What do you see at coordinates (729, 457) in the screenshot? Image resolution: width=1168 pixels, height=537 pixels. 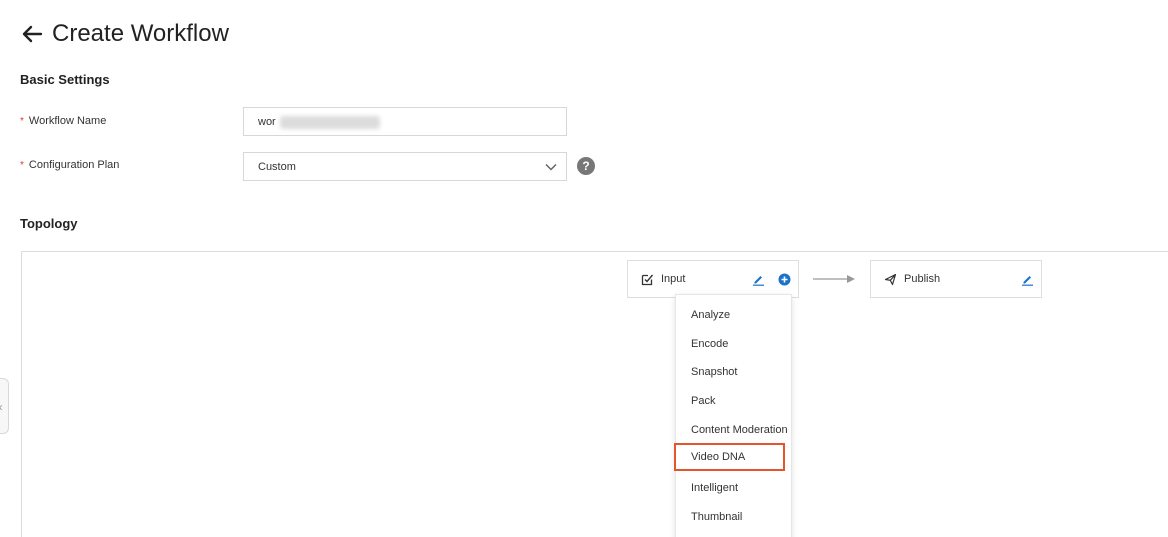 I see `menu-item-video-dna: Video DNA` at bounding box center [729, 457].